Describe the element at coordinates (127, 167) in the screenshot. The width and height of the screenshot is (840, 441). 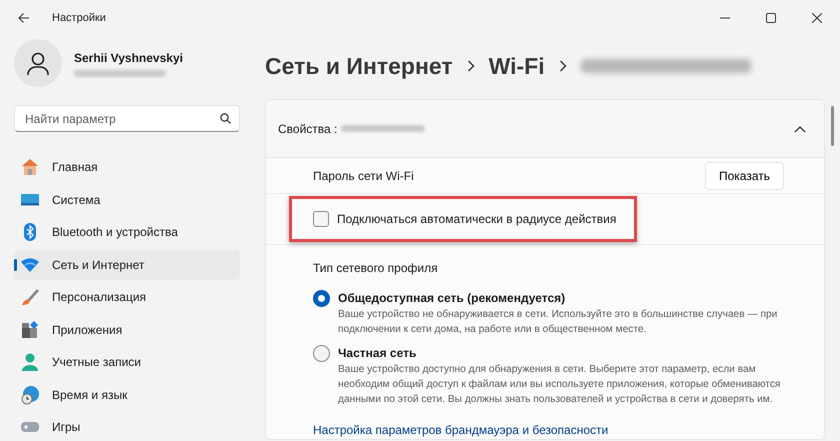
I see `sidebar-item: Главная` at that location.